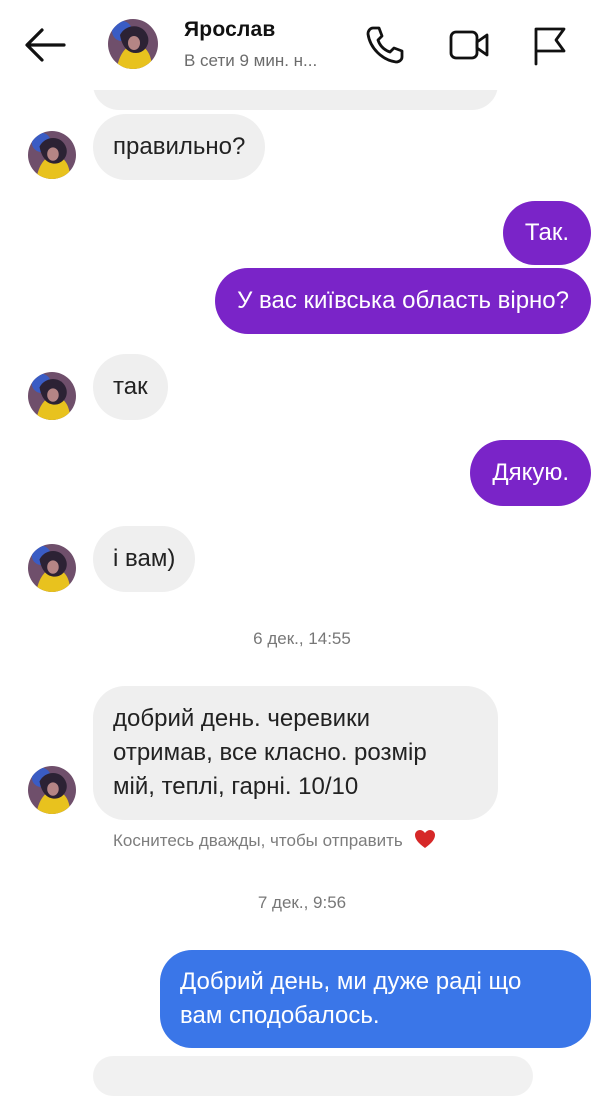  Describe the element at coordinates (351, 981) in the screenshot. I see `message-line: Добрий день, ми дуже раді що` at that location.